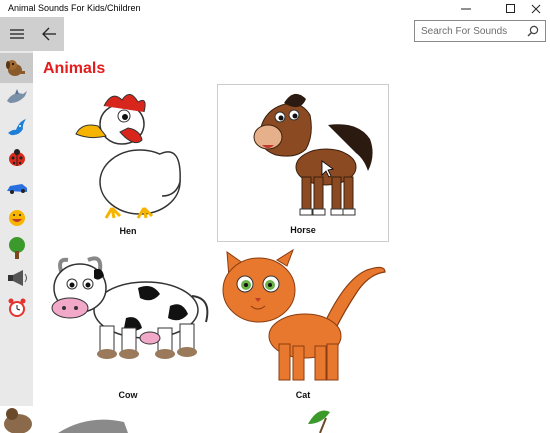 Image resolution: width=550 pixels, height=433 pixels. I want to click on dog-icon, so click(15, 68).